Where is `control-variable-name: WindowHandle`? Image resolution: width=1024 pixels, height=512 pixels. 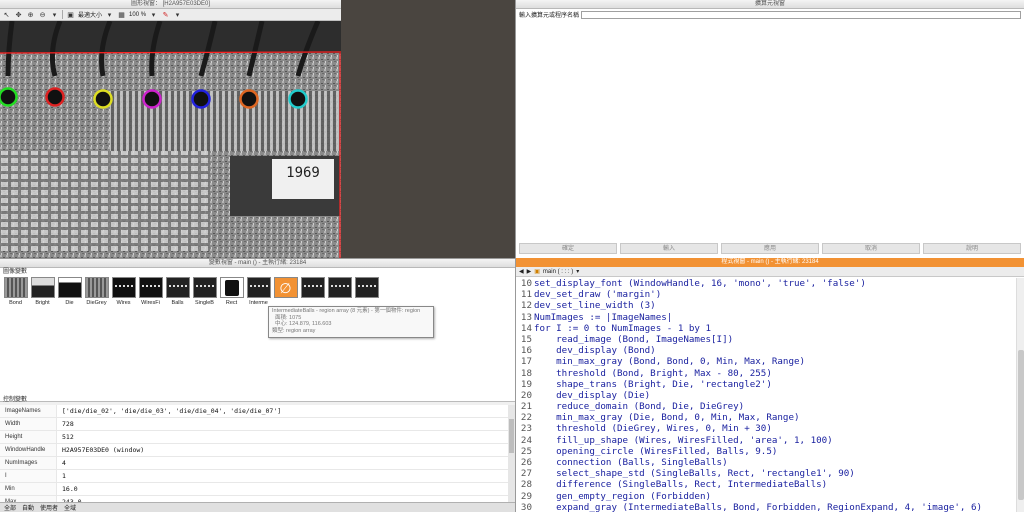
control-variable-name: WindowHandle is located at coordinates (28, 450).